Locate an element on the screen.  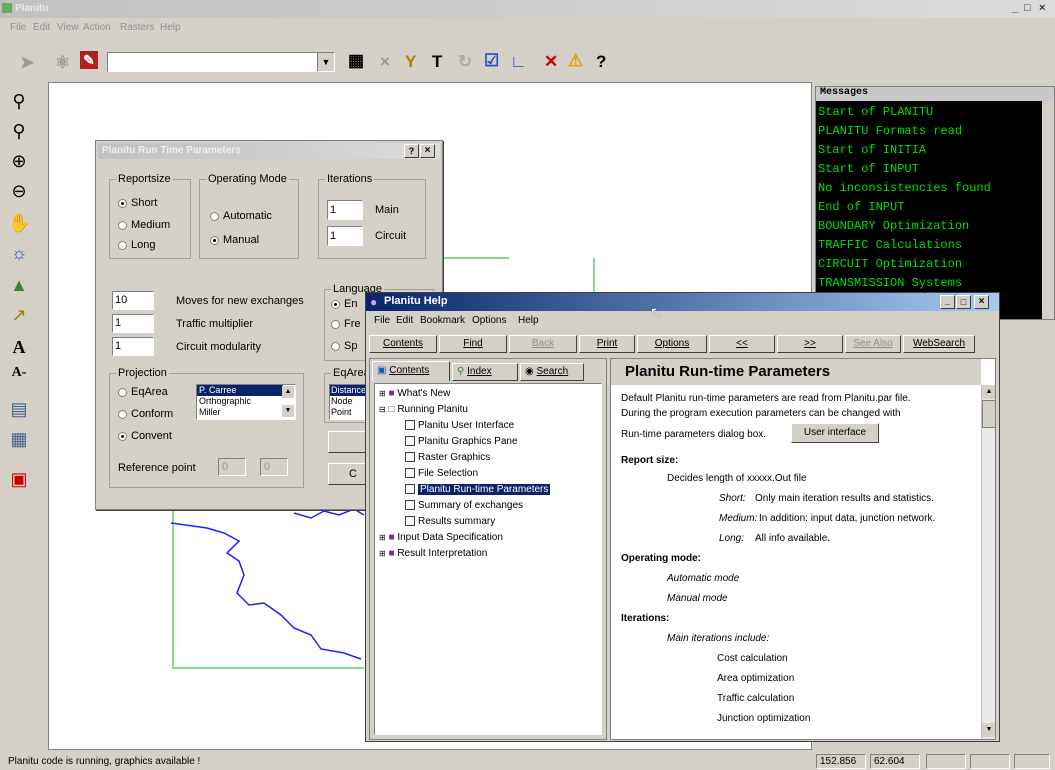
chart-icon: ∟ is located at coordinates (518, 62).